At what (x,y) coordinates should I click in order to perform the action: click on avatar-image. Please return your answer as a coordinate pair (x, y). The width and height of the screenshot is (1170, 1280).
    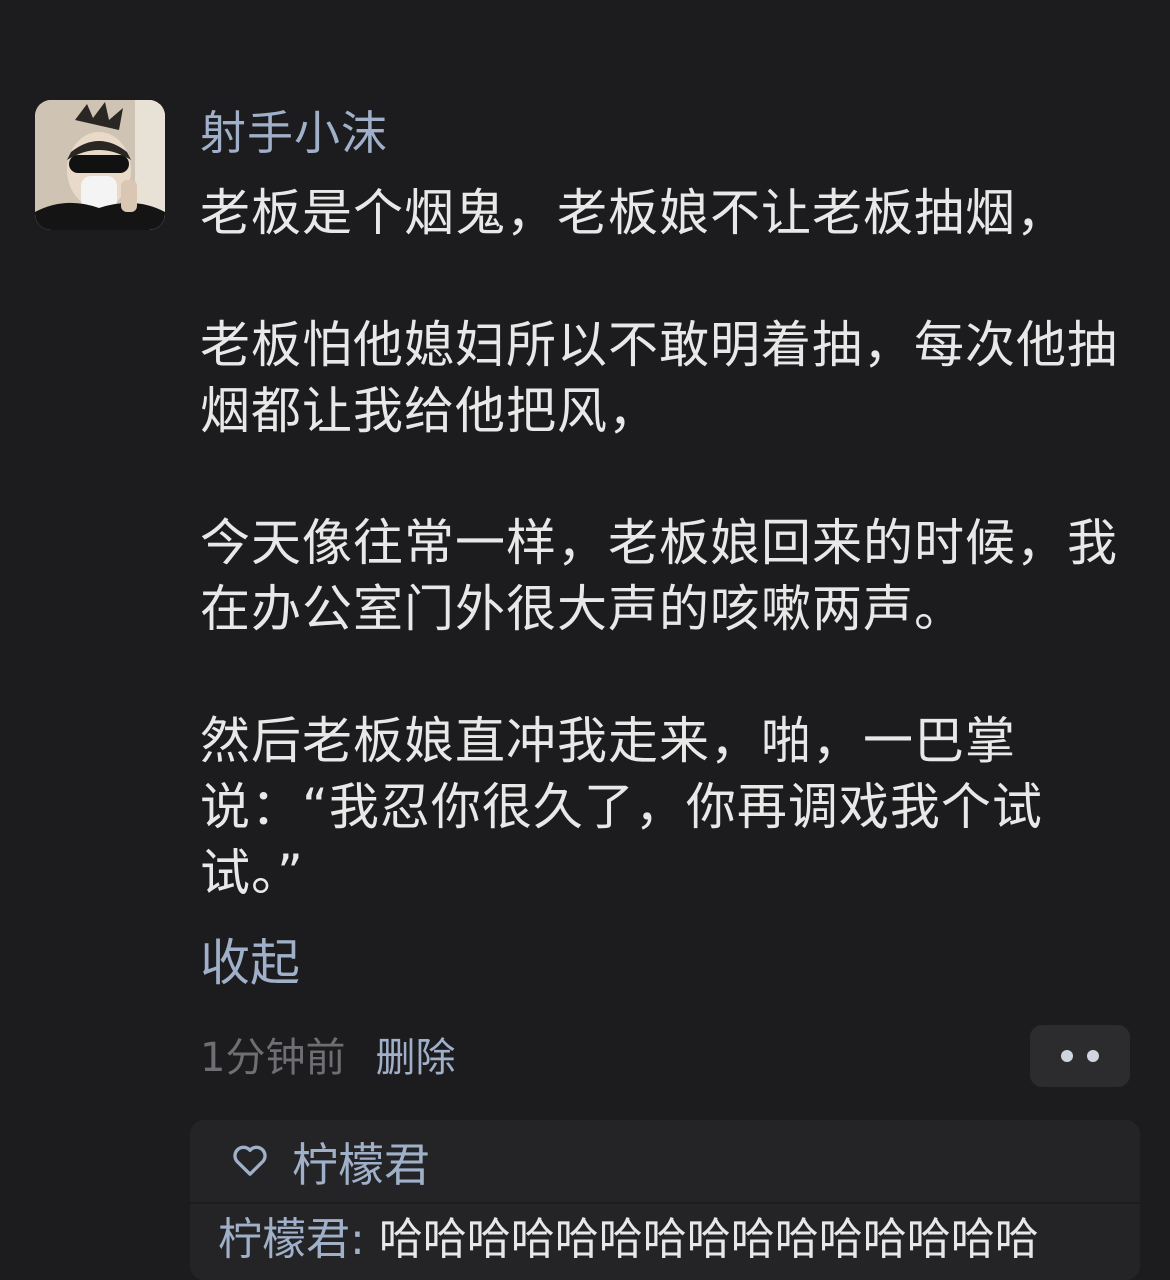
    Looking at the image, I should click on (100, 165).